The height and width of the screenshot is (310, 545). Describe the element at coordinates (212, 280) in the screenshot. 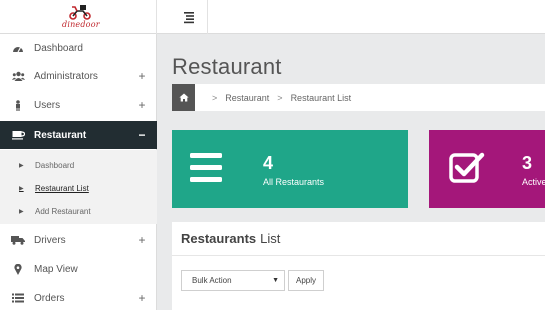

I see `bulk-action-value: Bulk Action` at that location.